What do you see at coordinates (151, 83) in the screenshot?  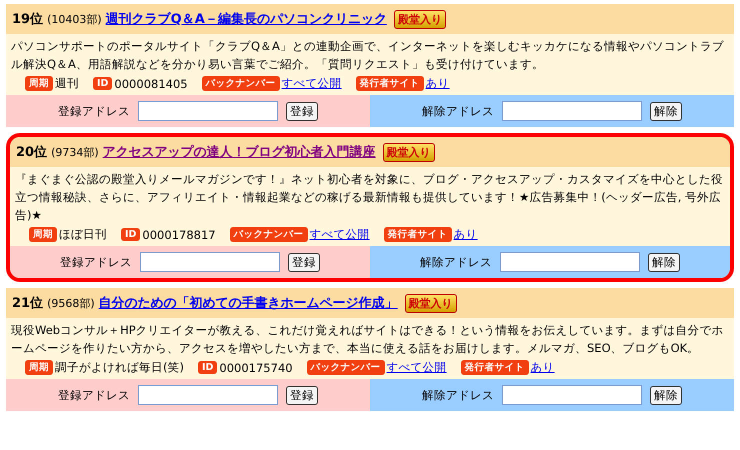 I see `meta-value: 0000081405` at bounding box center [151, 83].